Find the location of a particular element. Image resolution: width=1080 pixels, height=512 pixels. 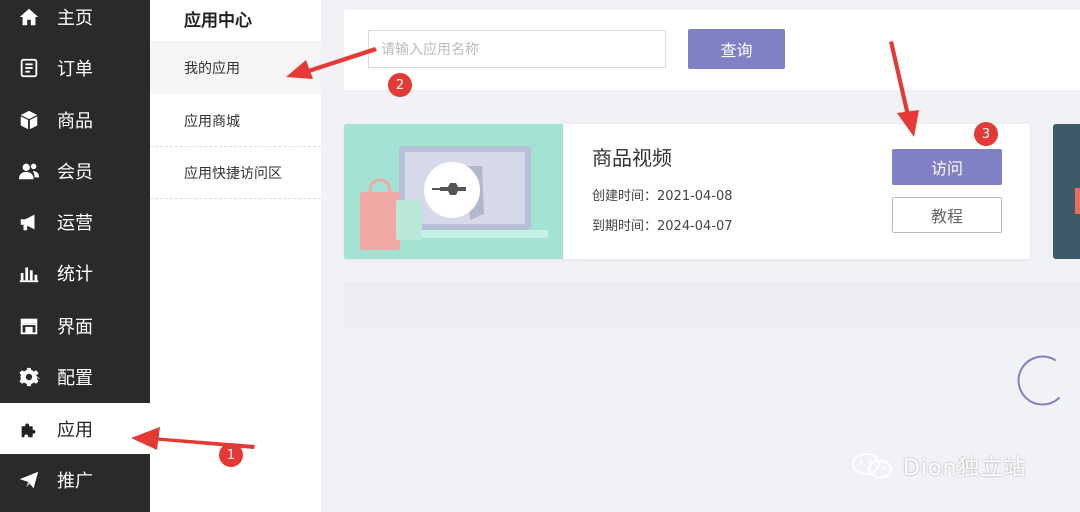

nav-item-label: 运营 is located at coordinates (75, 223).